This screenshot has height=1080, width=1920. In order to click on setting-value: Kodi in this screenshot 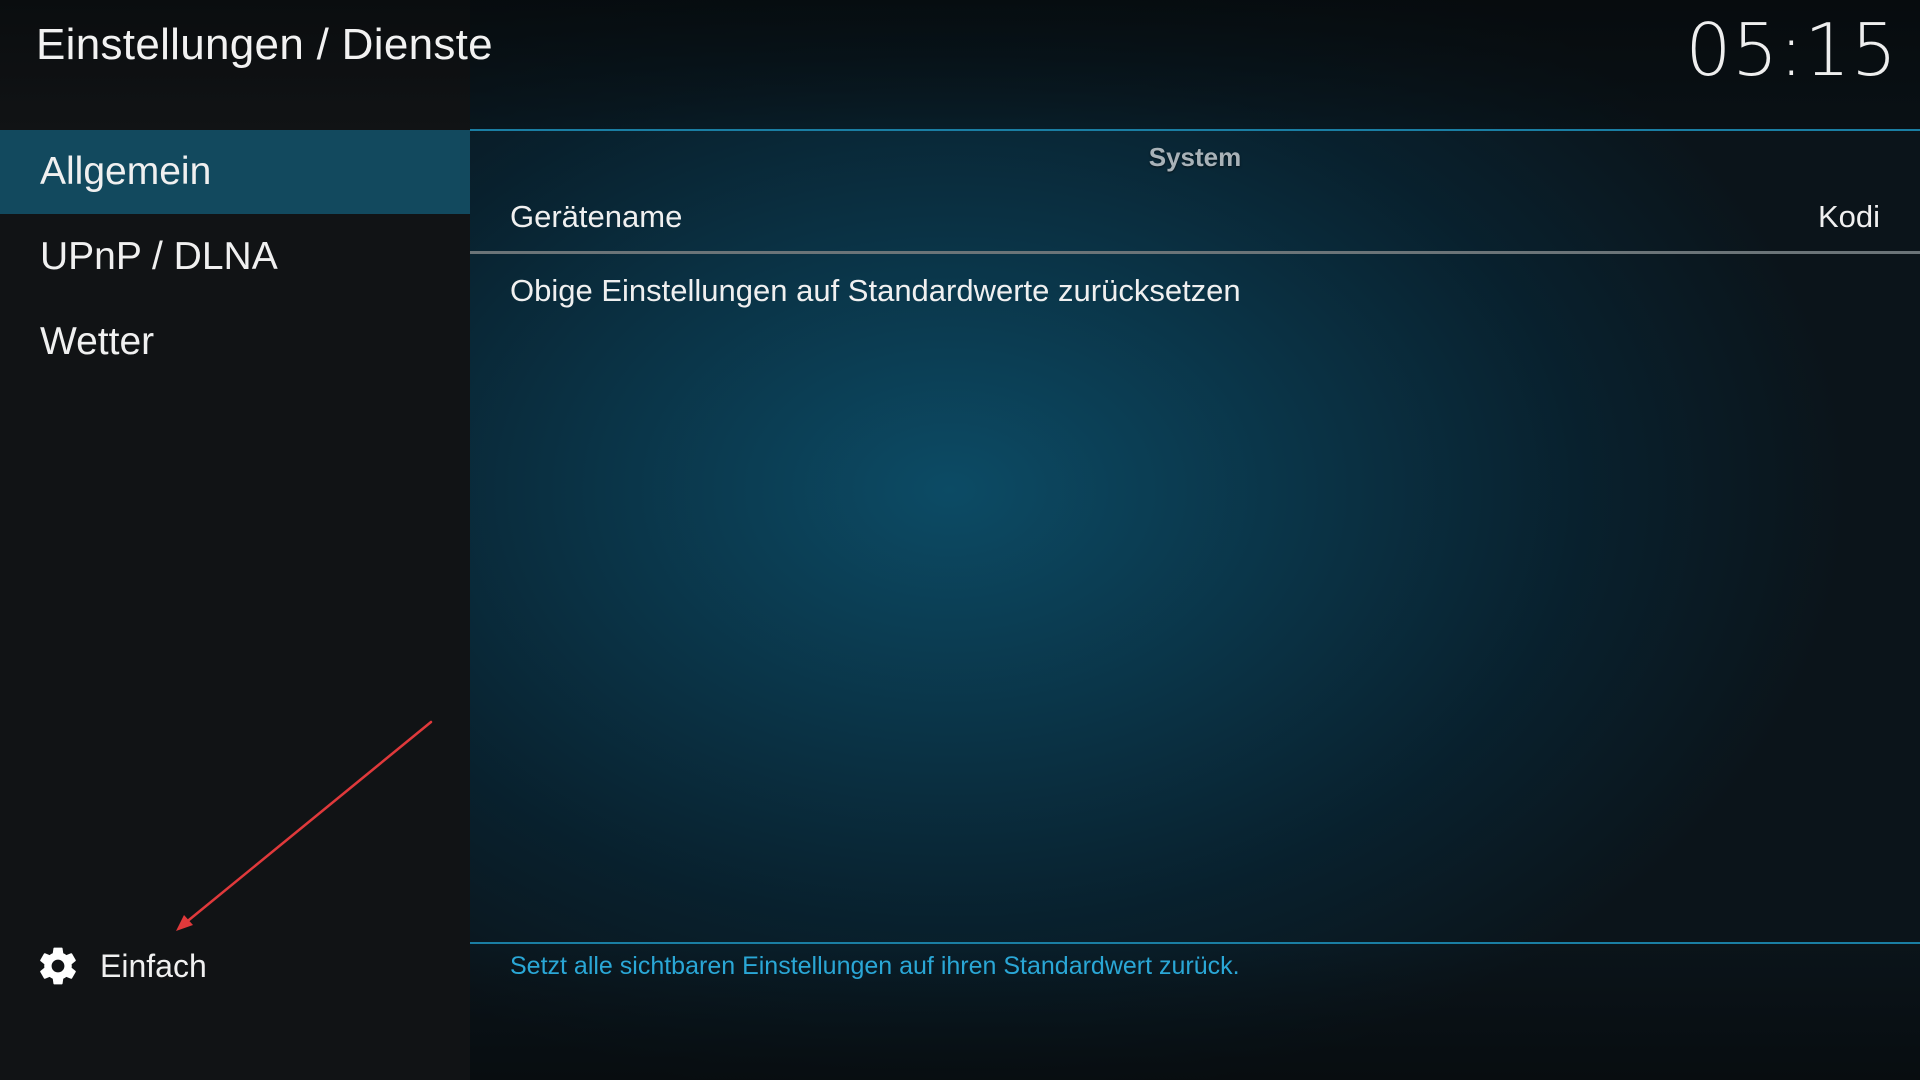, I will do `click(1848, 216)`.